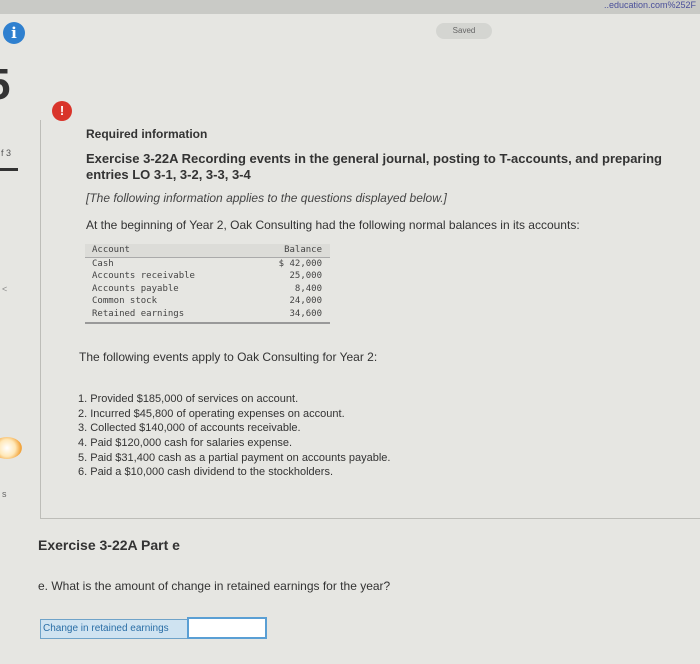 Image resolution: width=700 pixels, height=664 pixels. What do you see at coordinates (143, 276) in the screenshot?
I see `account-cell: Accounts receivable` at bounding box center [143, 276].